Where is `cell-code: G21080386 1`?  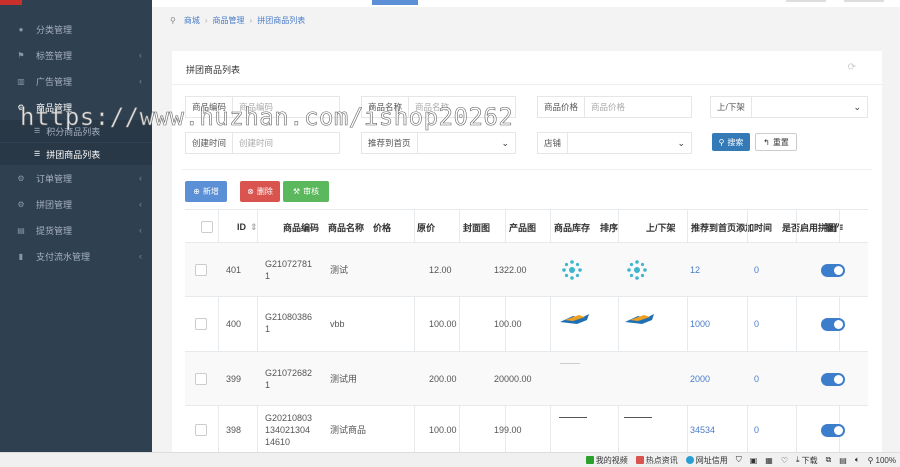
cell-code: G21080386 1 is located at coordinates (288, 323).